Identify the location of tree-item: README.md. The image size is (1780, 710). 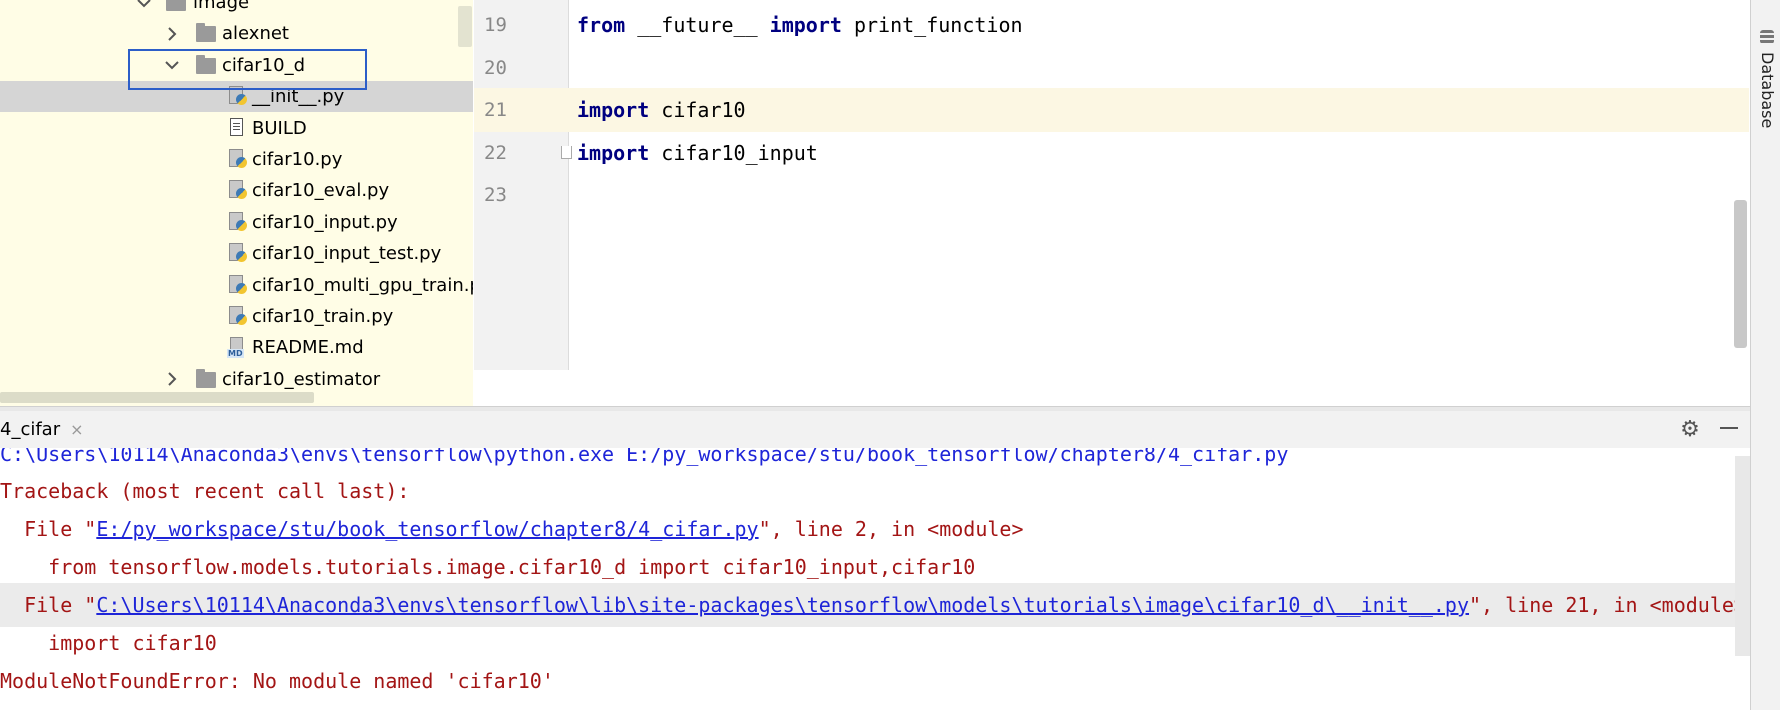
(236, 347).